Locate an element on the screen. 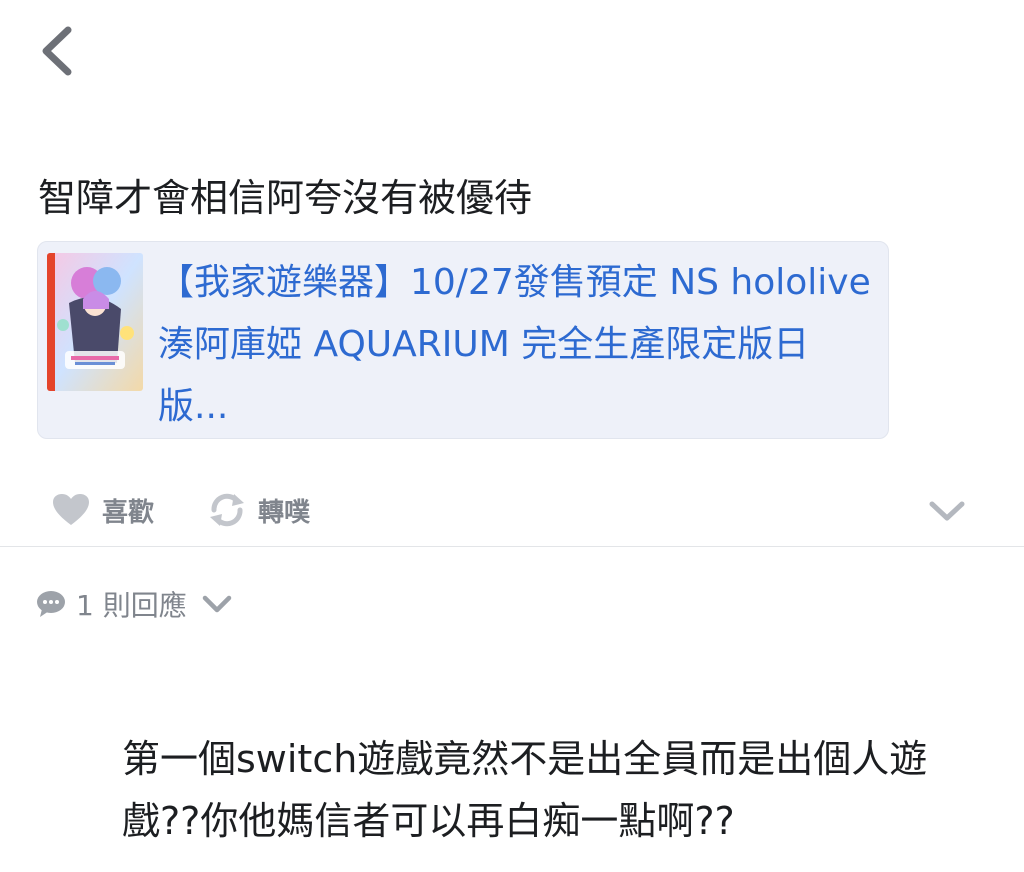  more-options-button is located at coordinates (947, 510).